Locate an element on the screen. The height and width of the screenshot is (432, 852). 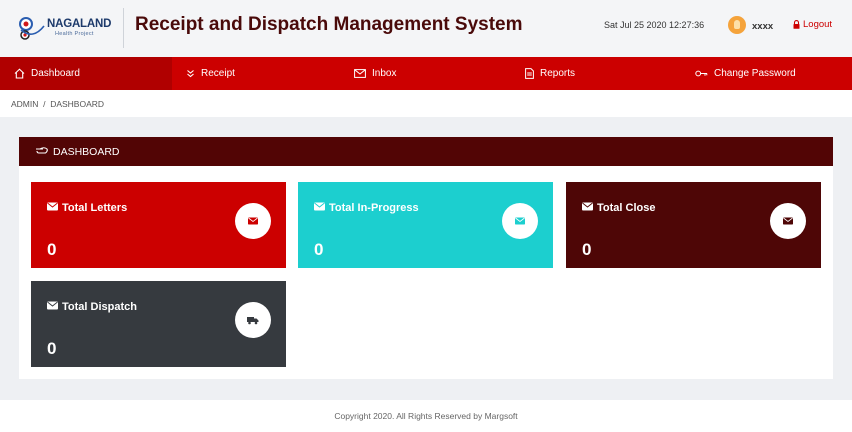
nav-change-password-label: Change Password is located at coordinates (755, 73).